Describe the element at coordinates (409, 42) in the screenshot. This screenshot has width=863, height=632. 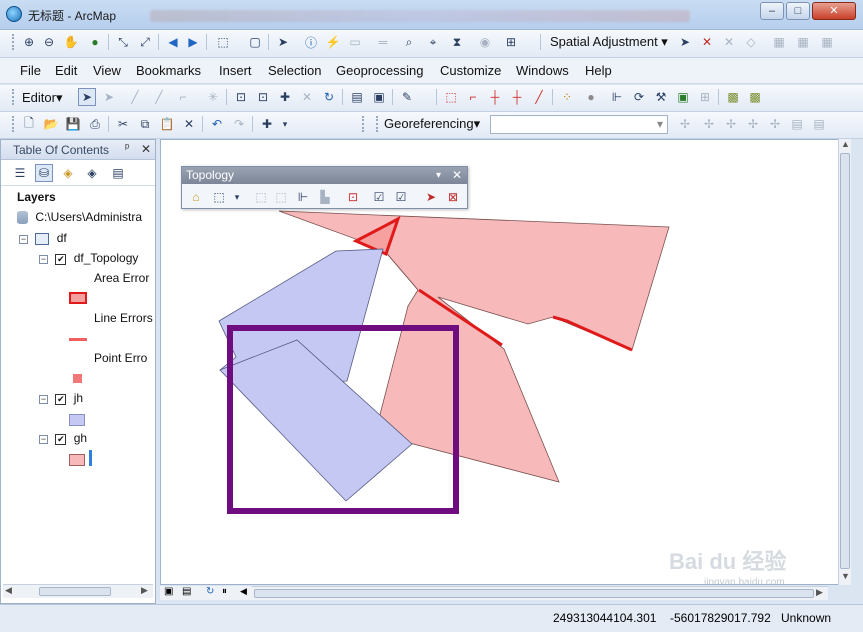
I see `find-icon: ⌕` at that location.